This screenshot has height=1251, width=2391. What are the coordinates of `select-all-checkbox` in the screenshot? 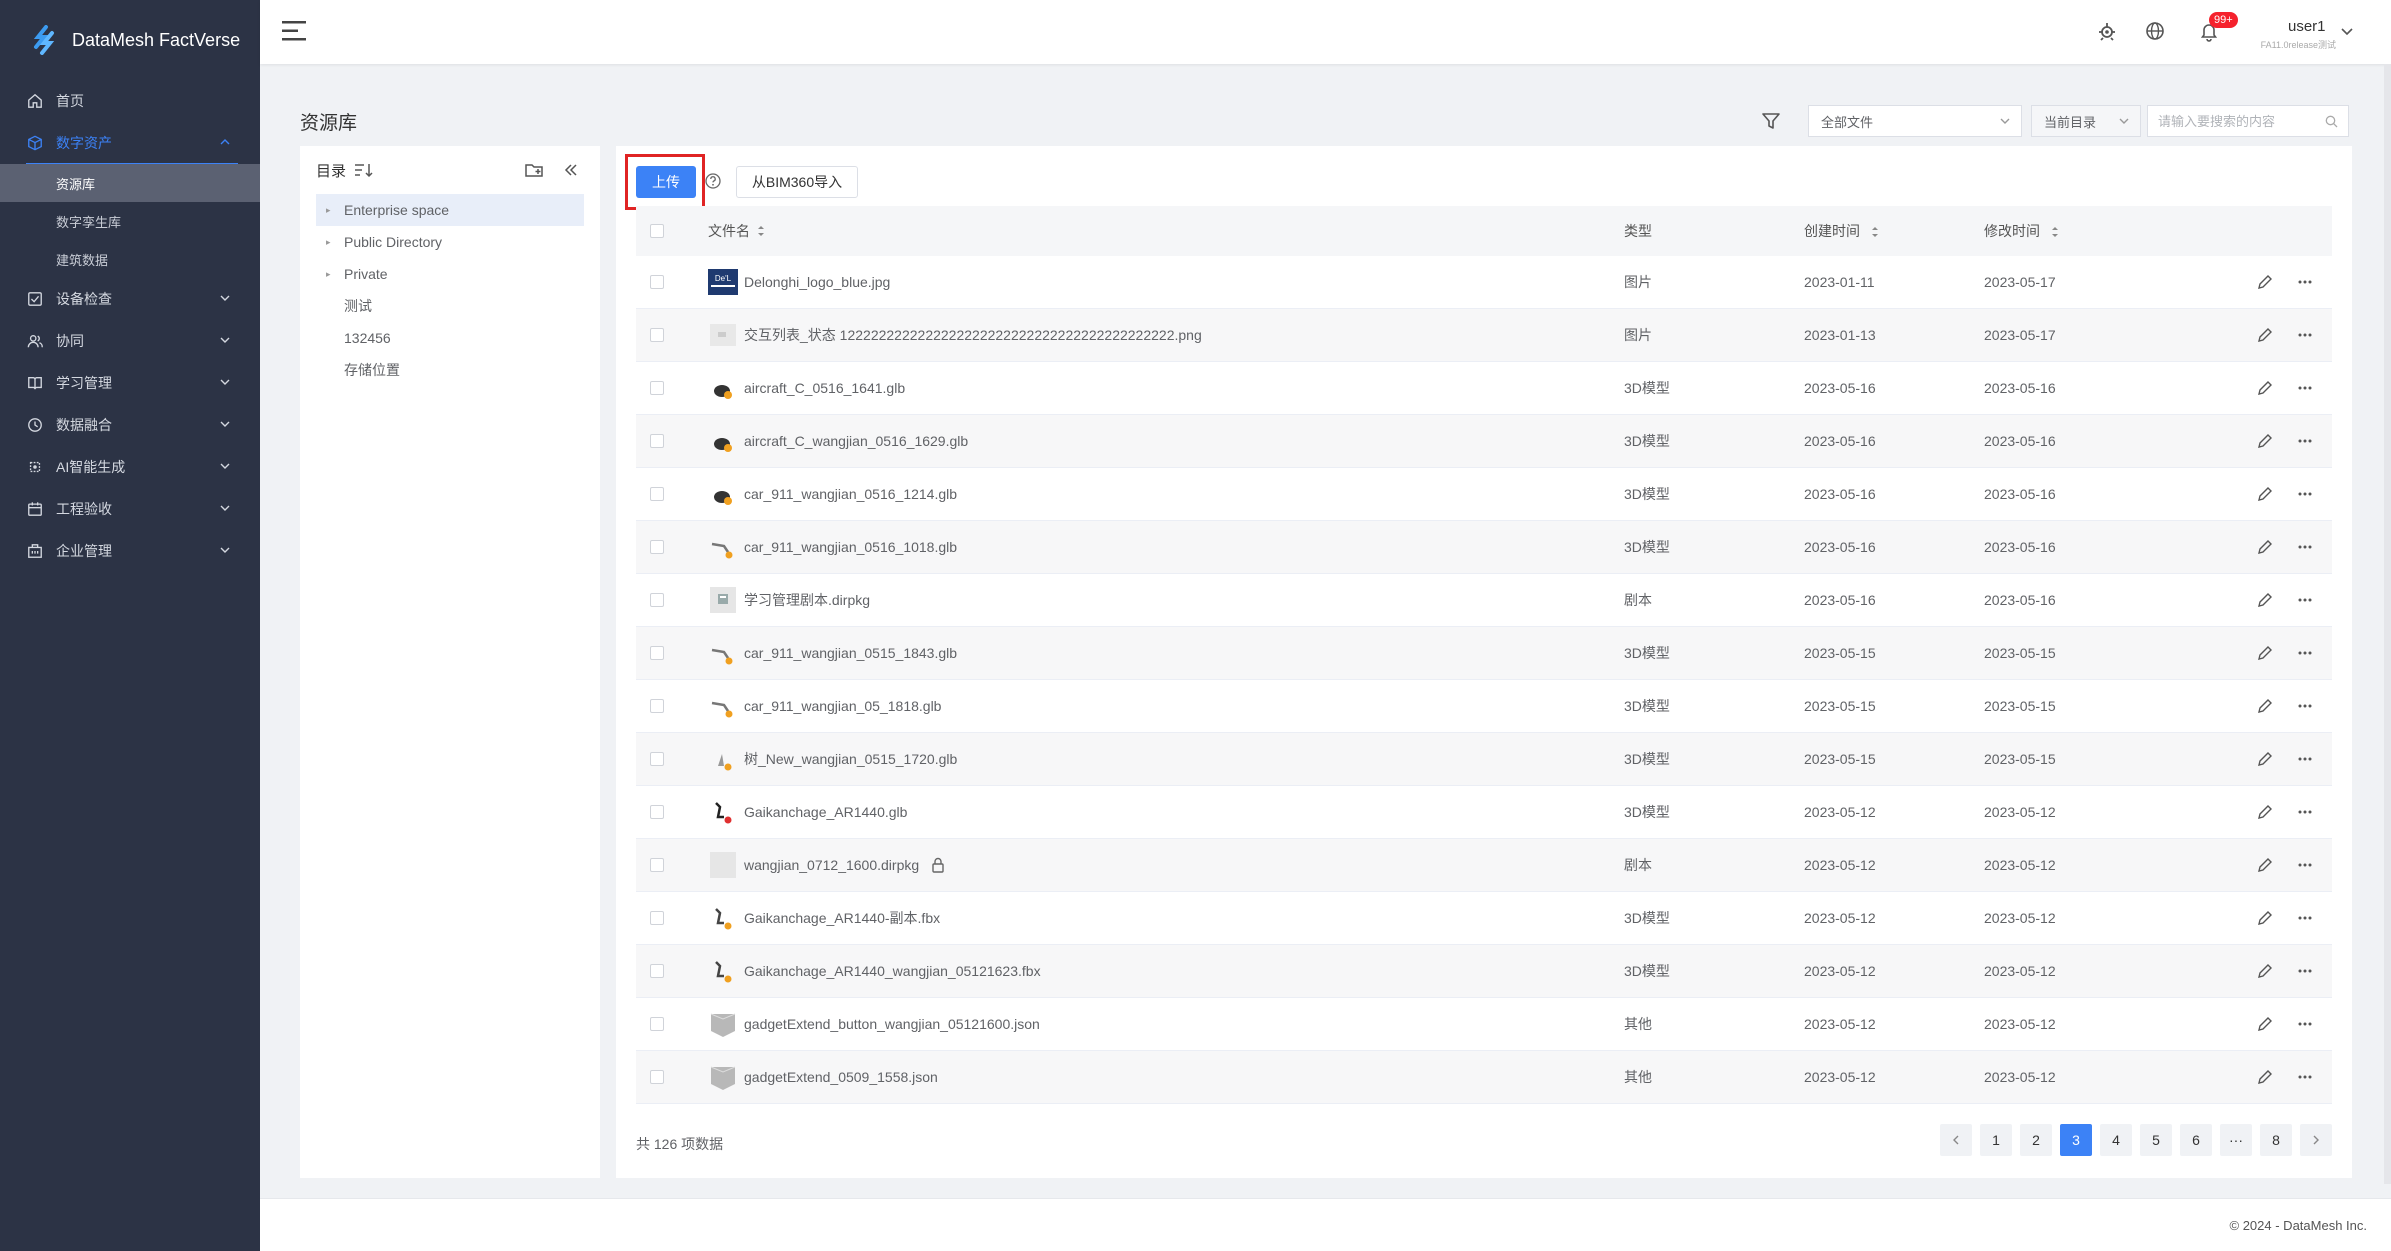 It's located at (657, 231).